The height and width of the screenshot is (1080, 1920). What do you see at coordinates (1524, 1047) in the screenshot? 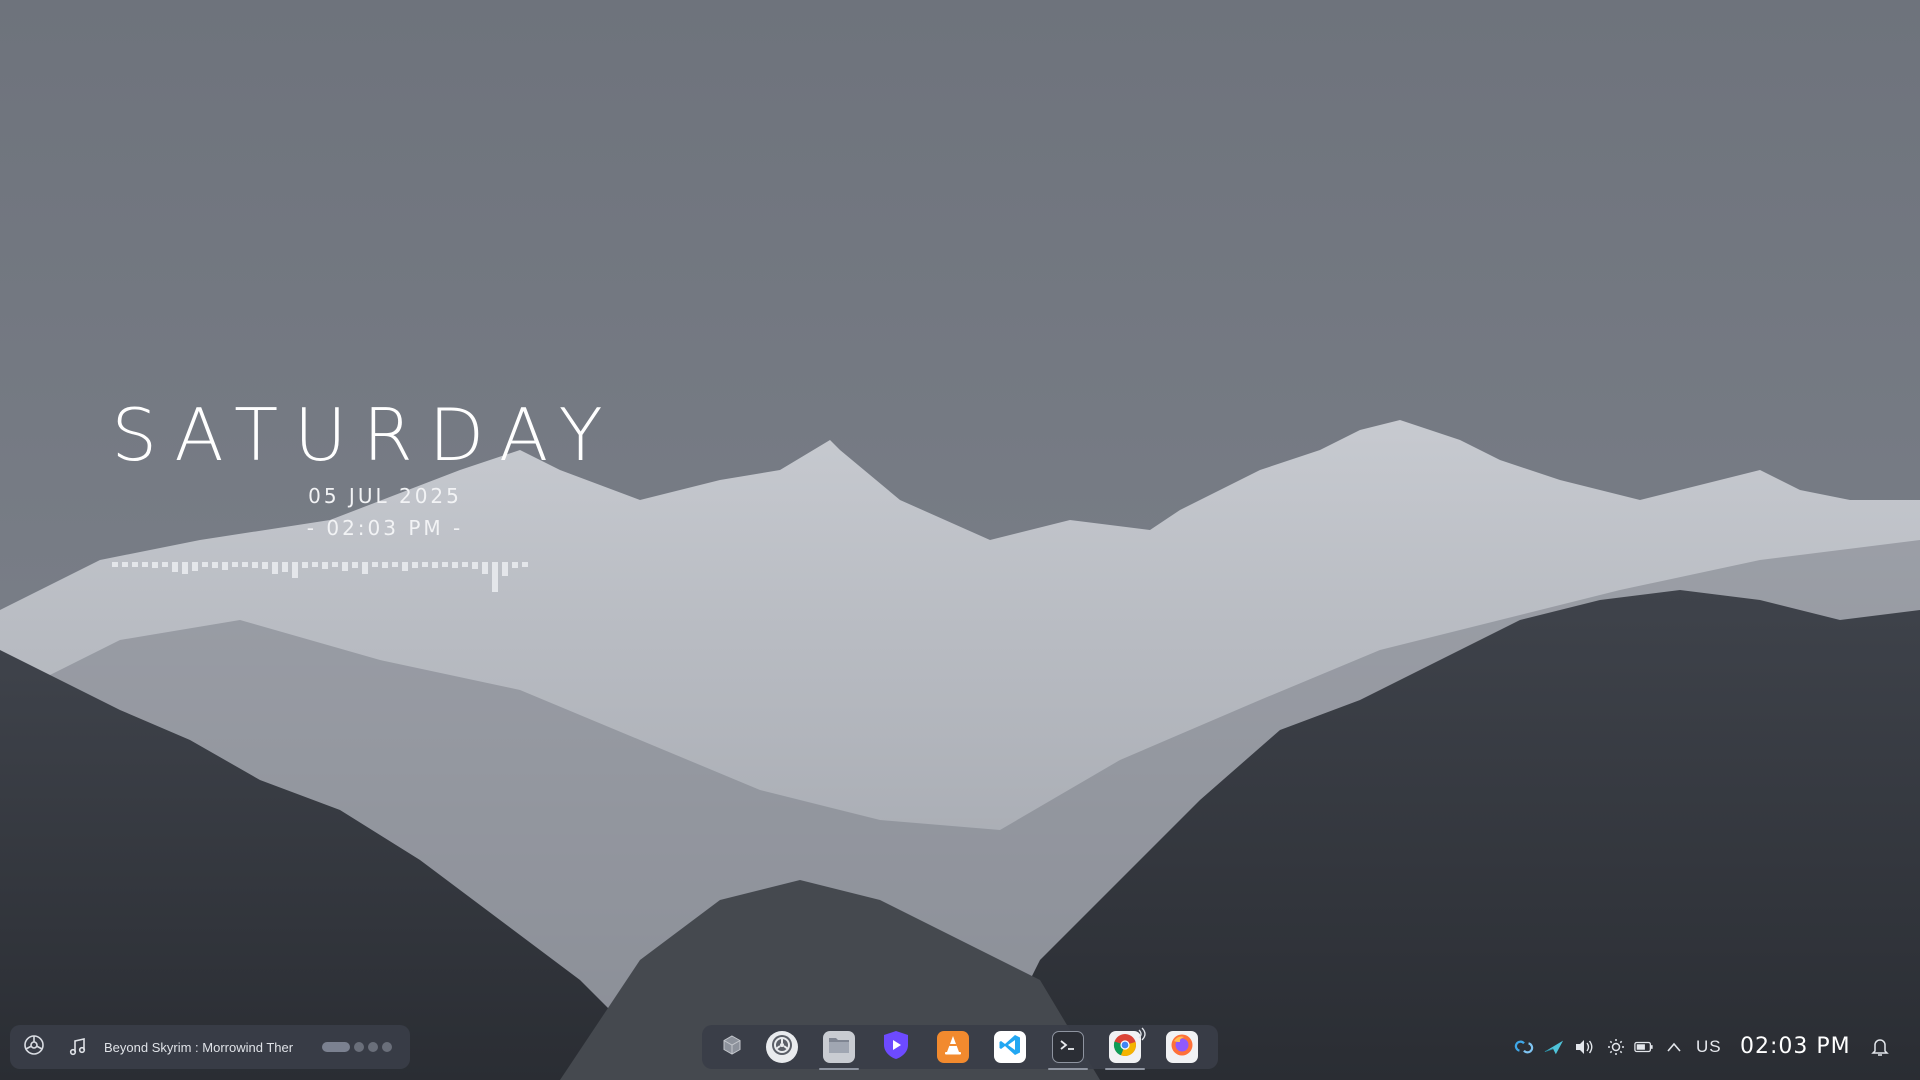
I see `sync-icon` at bounding box center [1524, 1047].